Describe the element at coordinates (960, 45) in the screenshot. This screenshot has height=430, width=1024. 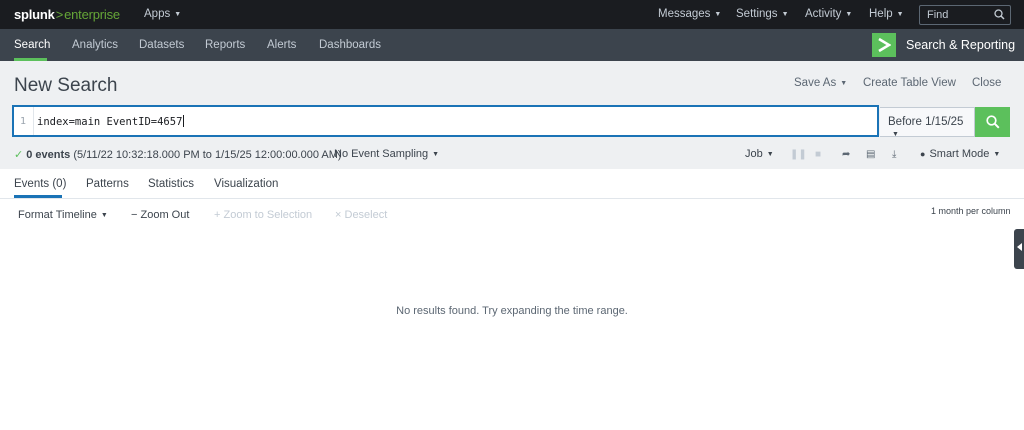
I see `app-name: Search & Reporting` at that location.